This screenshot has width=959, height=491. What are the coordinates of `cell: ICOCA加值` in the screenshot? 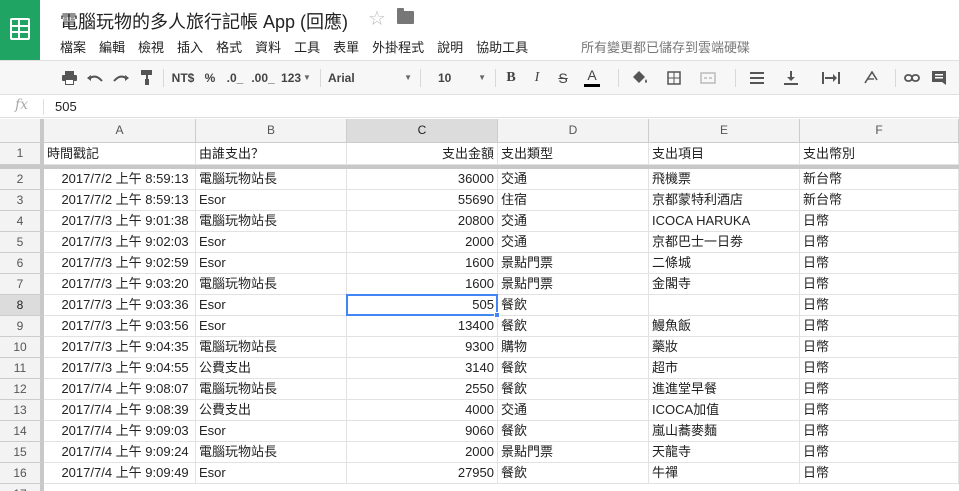 It's located at (724, 410).